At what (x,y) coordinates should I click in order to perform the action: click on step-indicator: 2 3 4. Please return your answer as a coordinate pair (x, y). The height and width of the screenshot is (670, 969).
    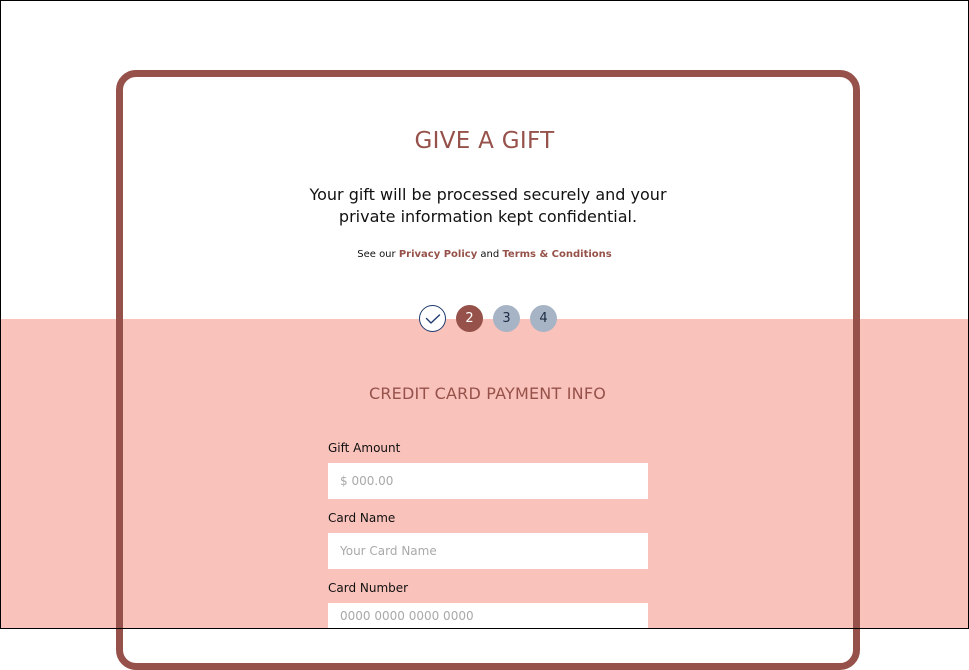
    Looking at the image, I should click on (488, 318).